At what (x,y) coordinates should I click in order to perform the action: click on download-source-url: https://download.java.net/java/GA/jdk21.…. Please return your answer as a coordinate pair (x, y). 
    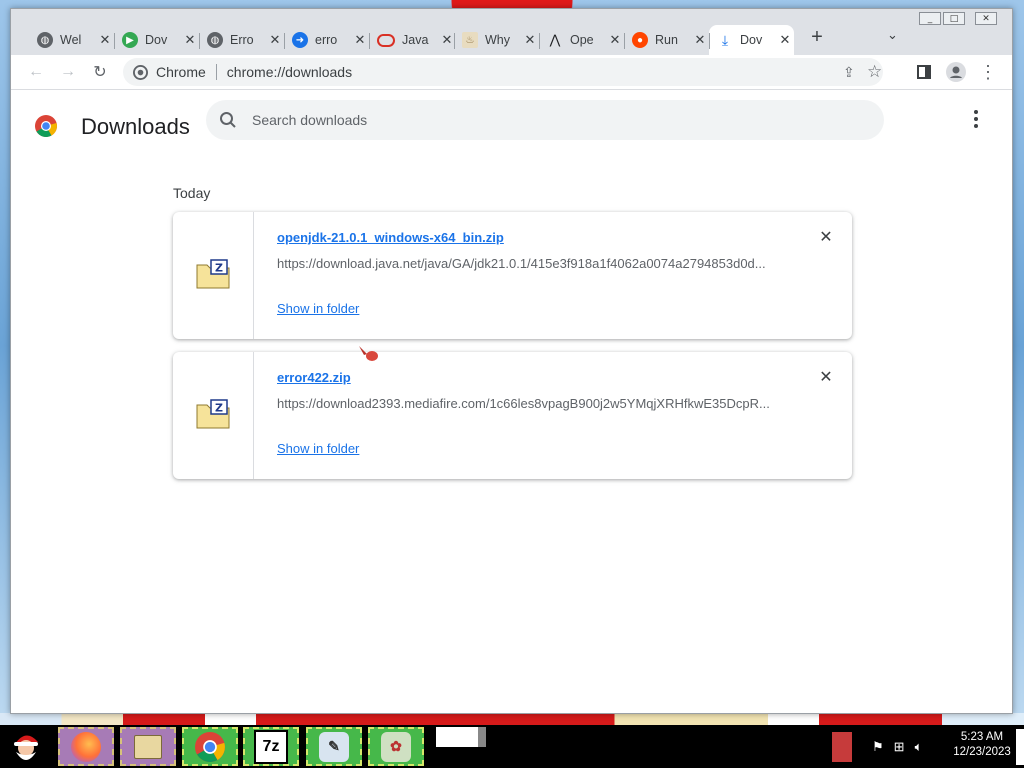
    Looking at the image, I should click on (527, 263).